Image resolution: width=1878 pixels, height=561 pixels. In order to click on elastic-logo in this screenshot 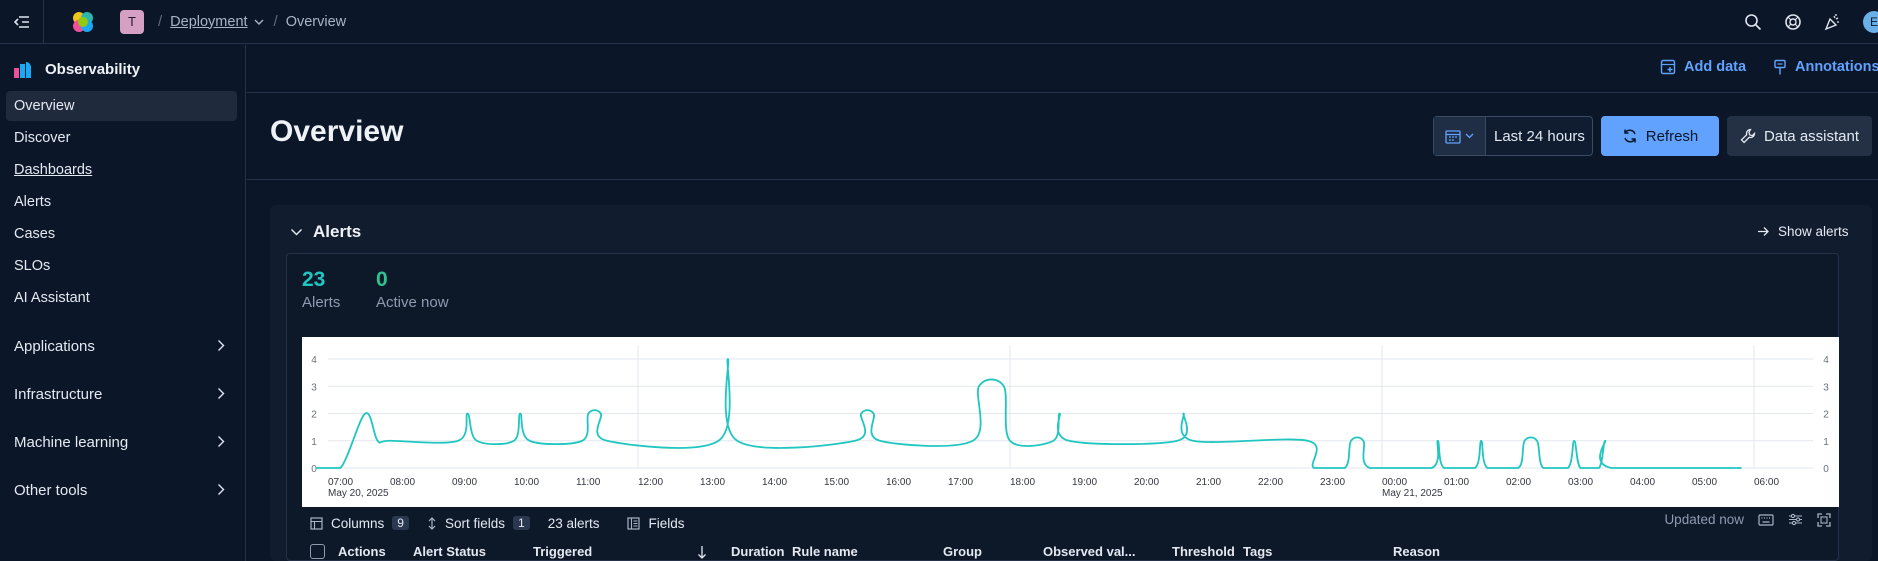, I will do `click(83, 22)`.